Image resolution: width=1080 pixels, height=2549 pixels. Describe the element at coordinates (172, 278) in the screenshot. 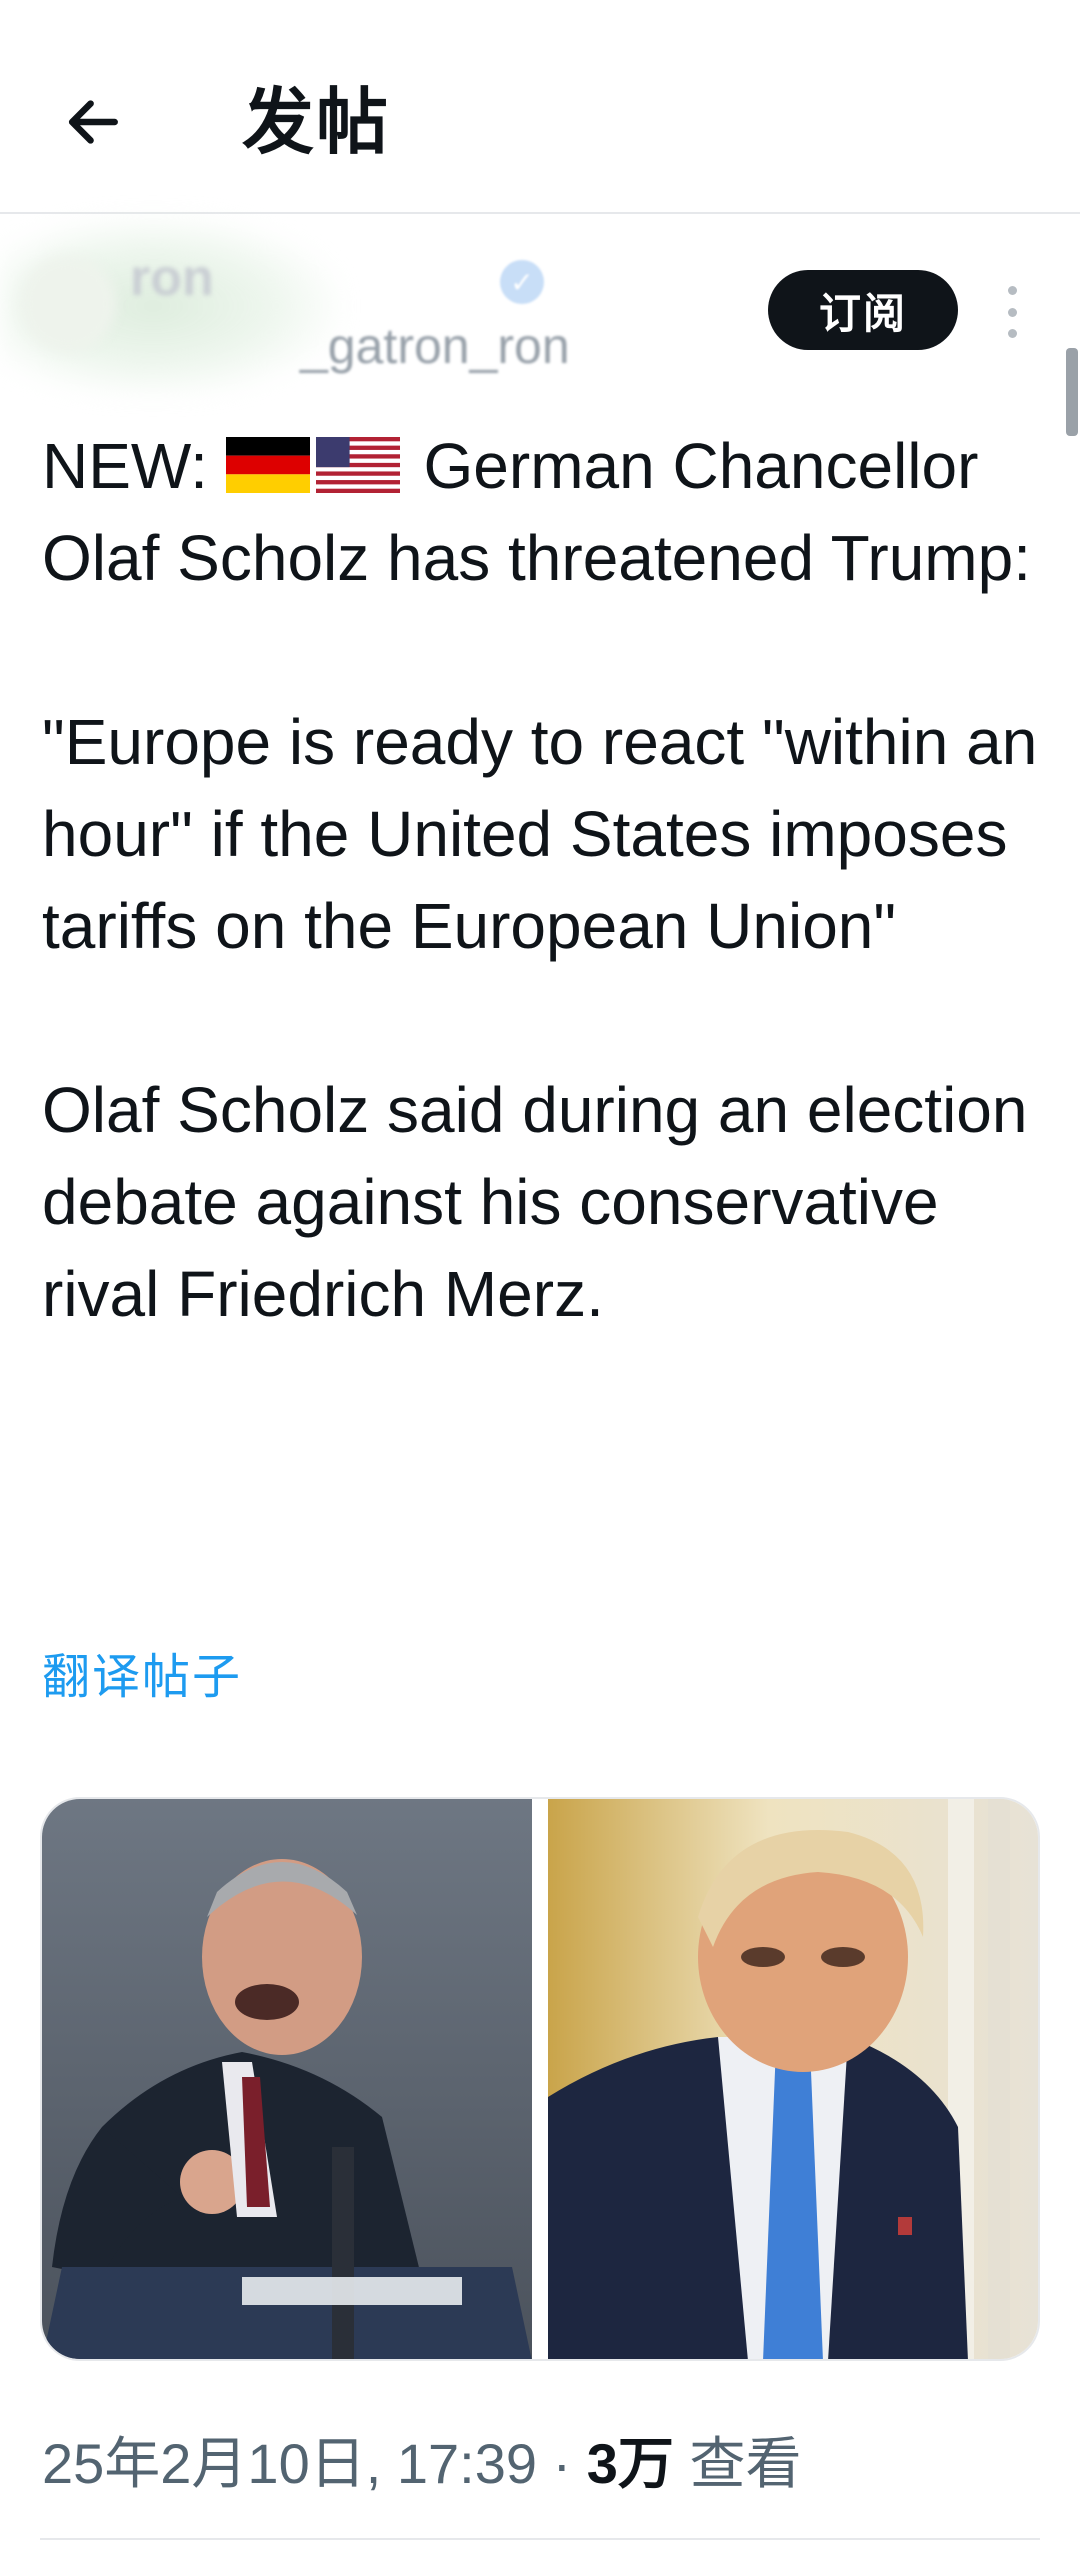

I see `author-name: ron` at that location.